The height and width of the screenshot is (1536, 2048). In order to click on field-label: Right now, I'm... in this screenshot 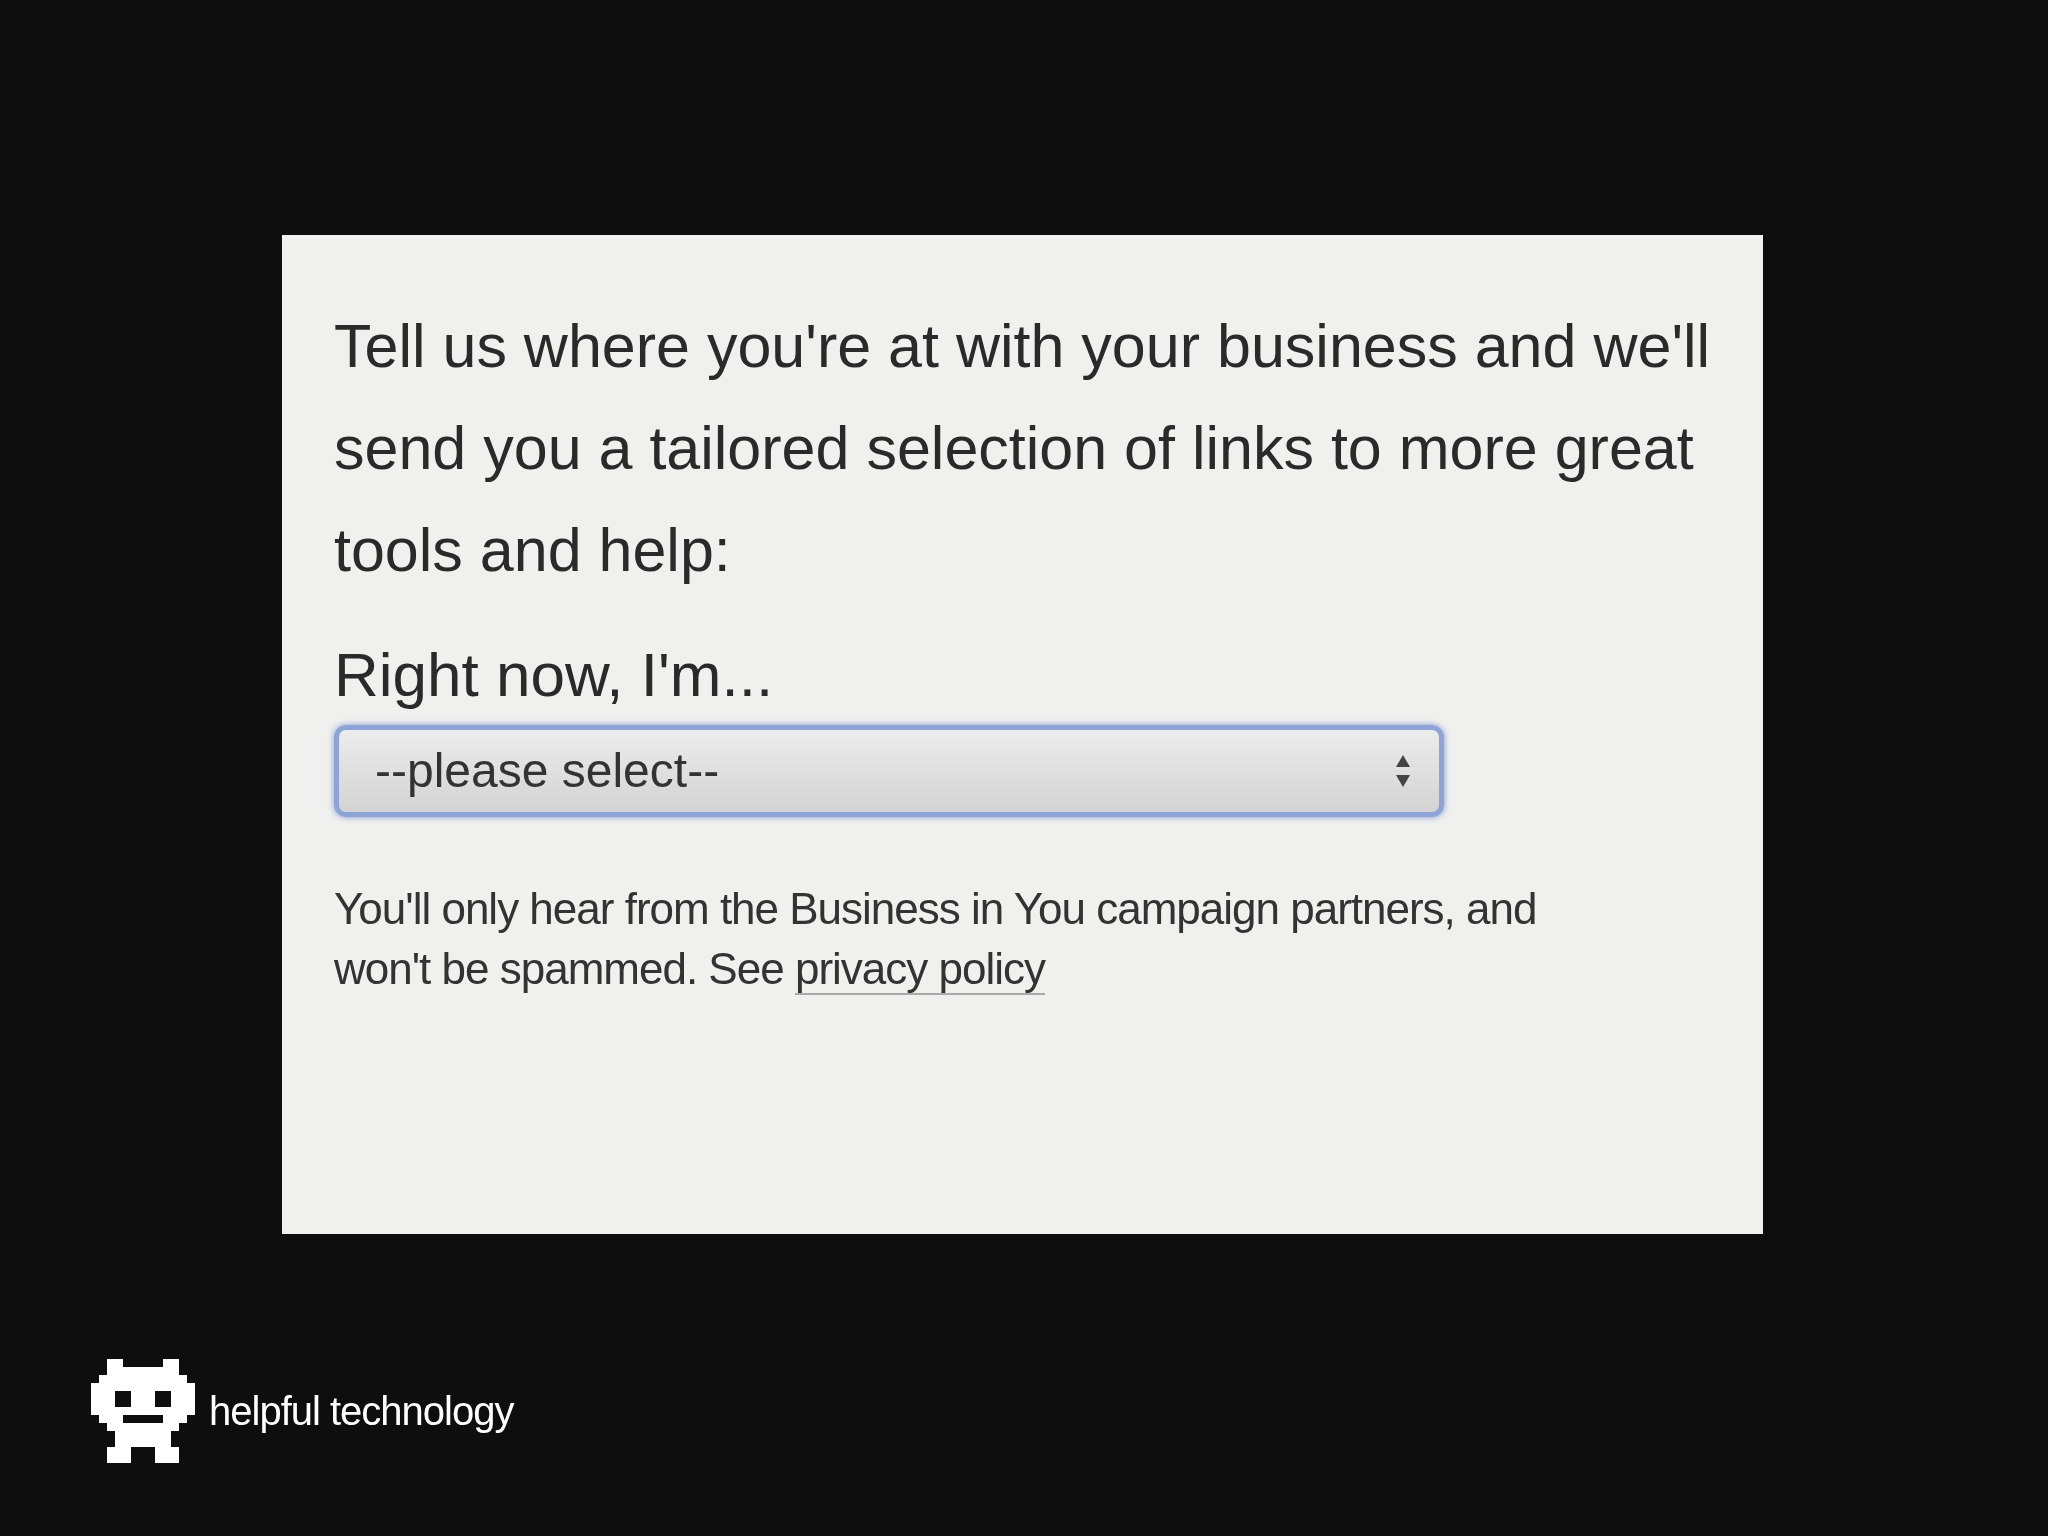, I will do `click(554, 675)`.